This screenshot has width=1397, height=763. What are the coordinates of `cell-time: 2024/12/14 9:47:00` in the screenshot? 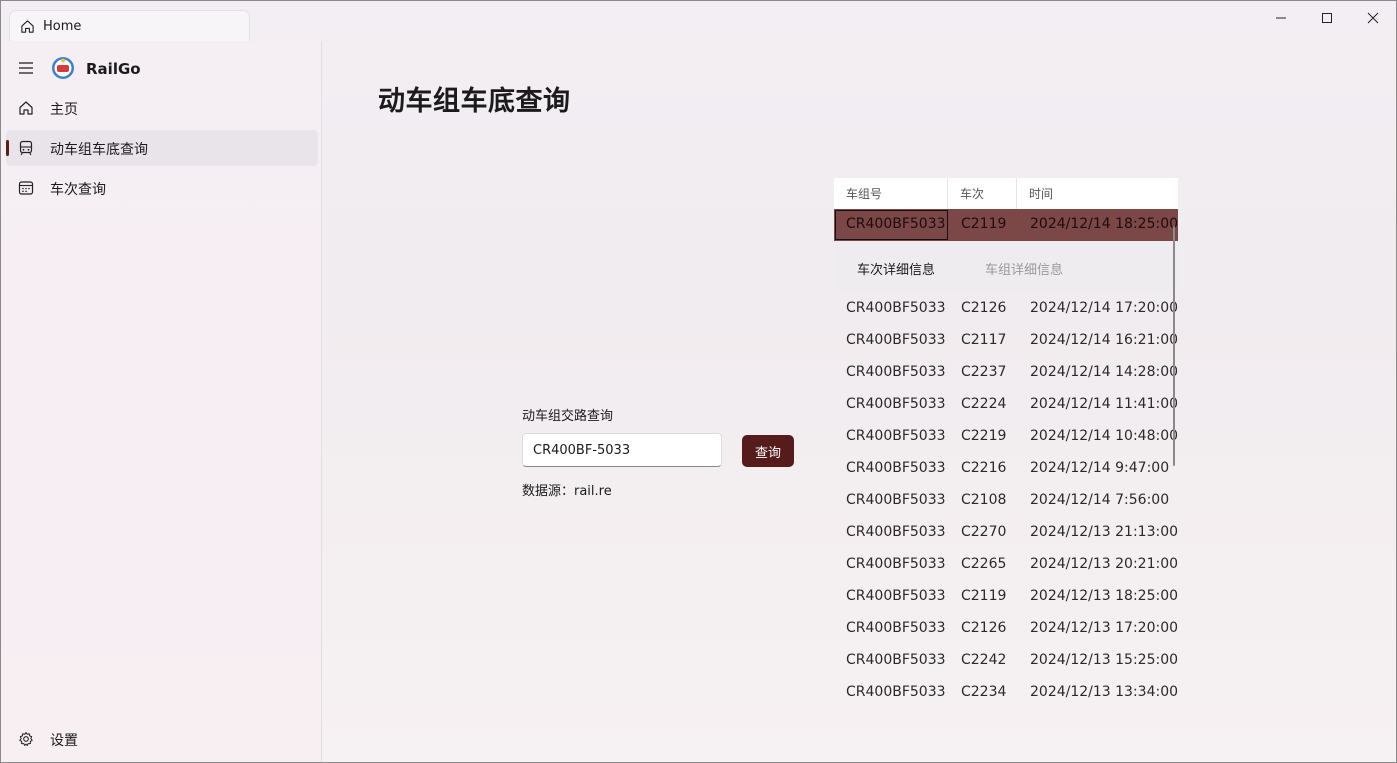 It's located at (1100, 468).